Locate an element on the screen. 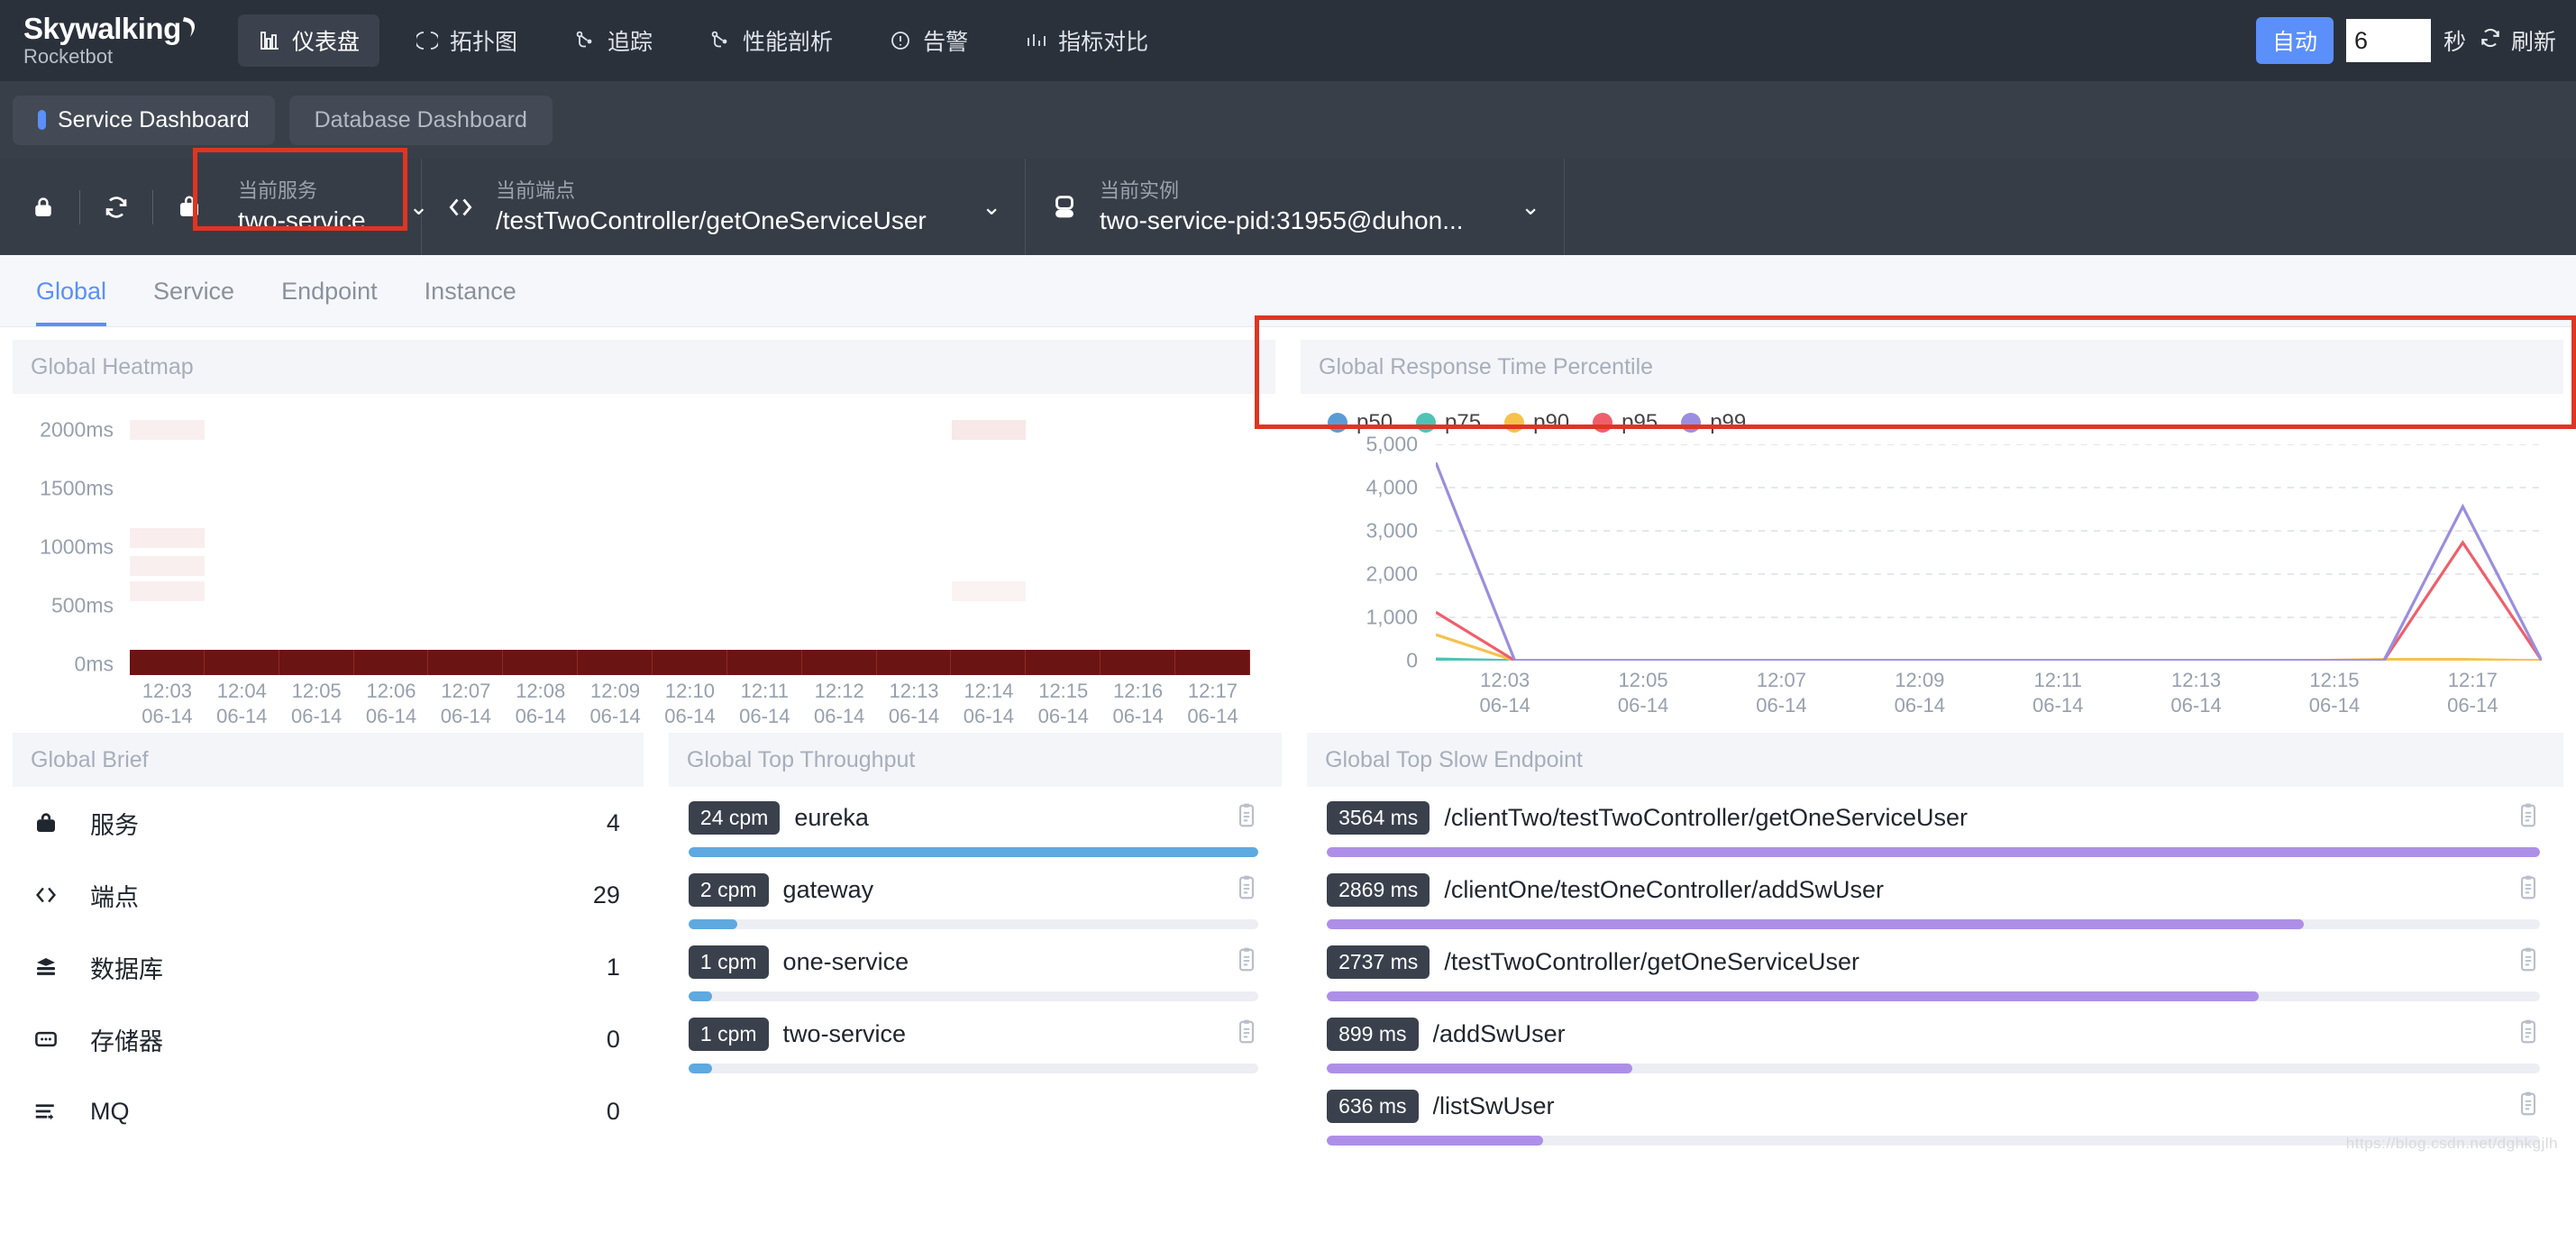  nav-item-topology: 拓扑图 is located at coordinates (466, 41).